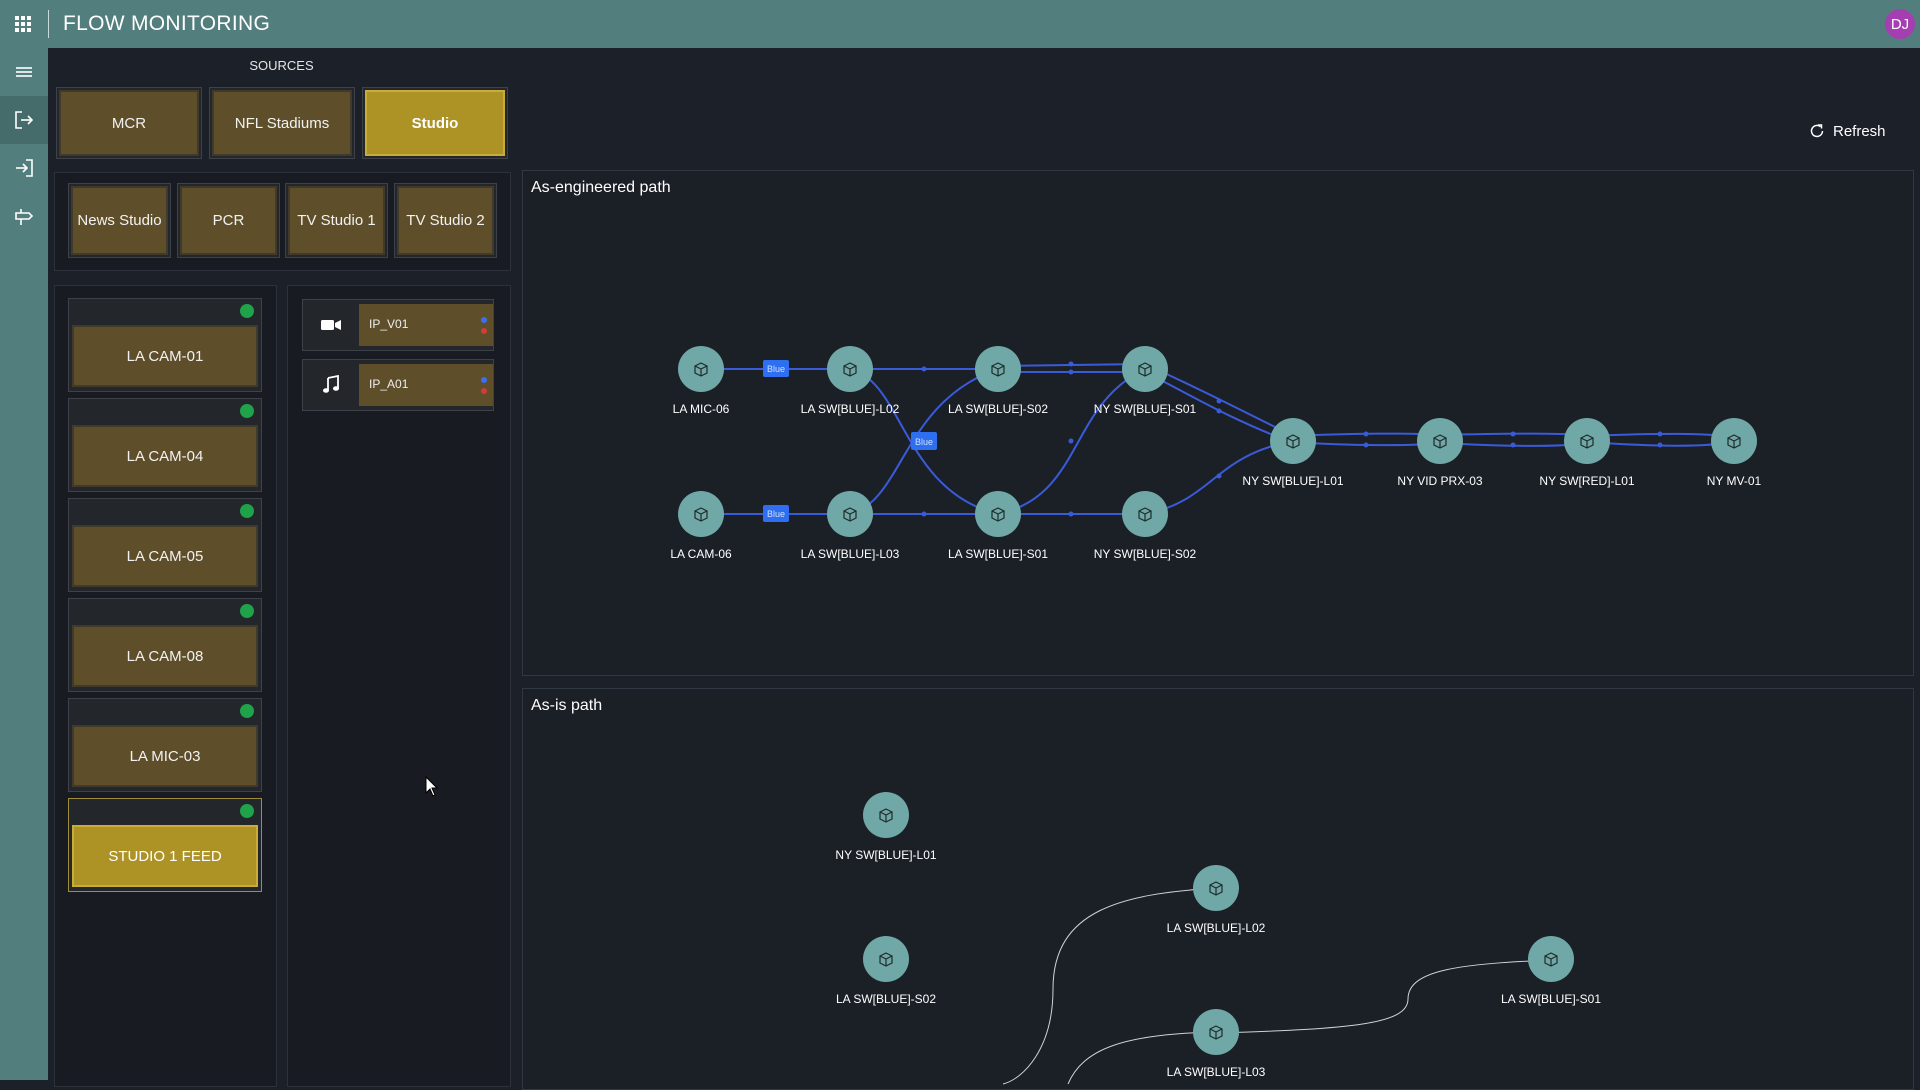  I want to click on flow-row-audio: IP_A01, so click(398, 385).